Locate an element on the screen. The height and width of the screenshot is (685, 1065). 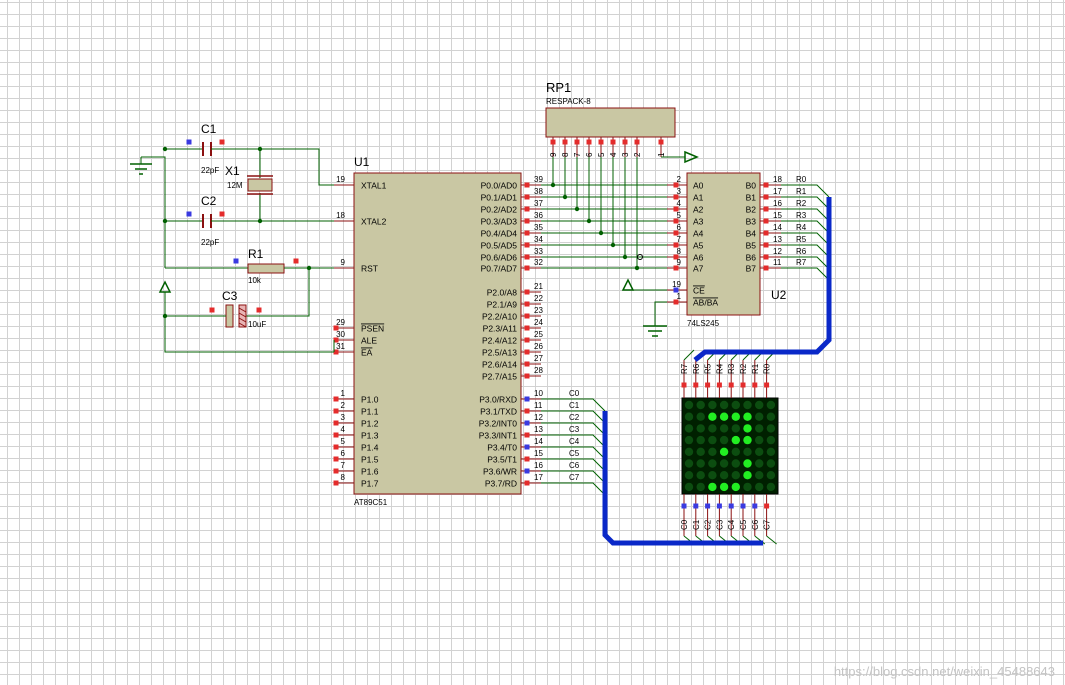
u1-pin-label: P2.1/A9 is located at coordinates (502, 305).